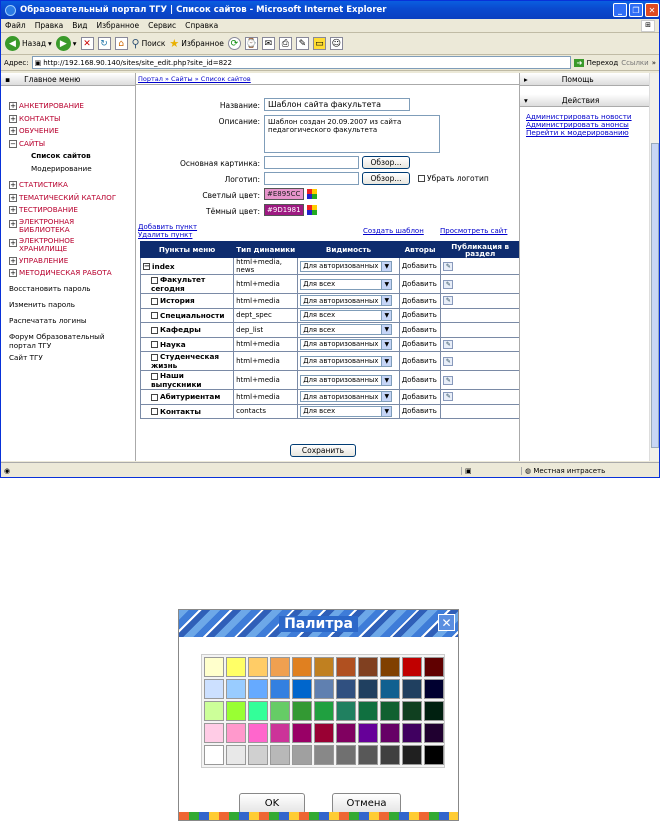 The image size is (660, 824). I want to click on vertical-scrollbar, so click(654, 267).